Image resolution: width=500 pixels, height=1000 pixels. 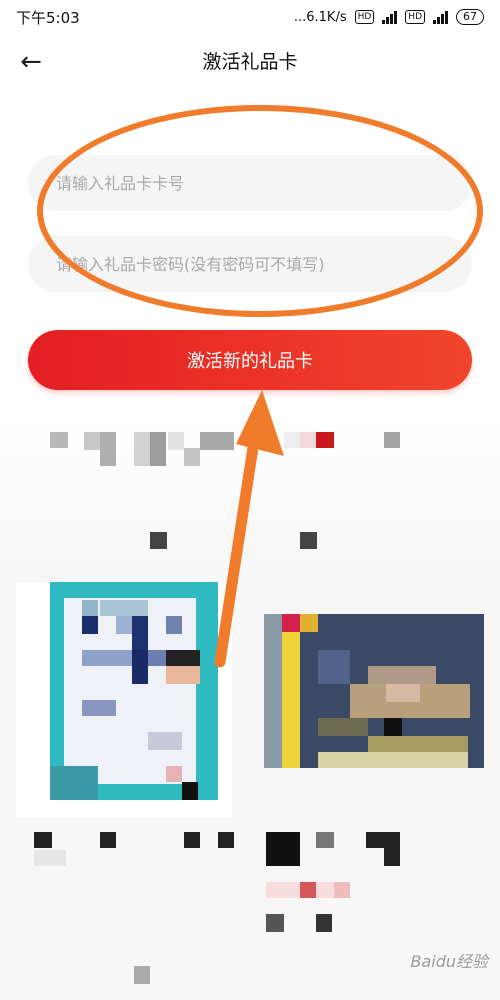 What do you see at coordinates (250, 17) in the screenshot?
I see `status-bar: 下午5:03 ...6.1K/s HD HD 67` at bounding box center [250, 17].